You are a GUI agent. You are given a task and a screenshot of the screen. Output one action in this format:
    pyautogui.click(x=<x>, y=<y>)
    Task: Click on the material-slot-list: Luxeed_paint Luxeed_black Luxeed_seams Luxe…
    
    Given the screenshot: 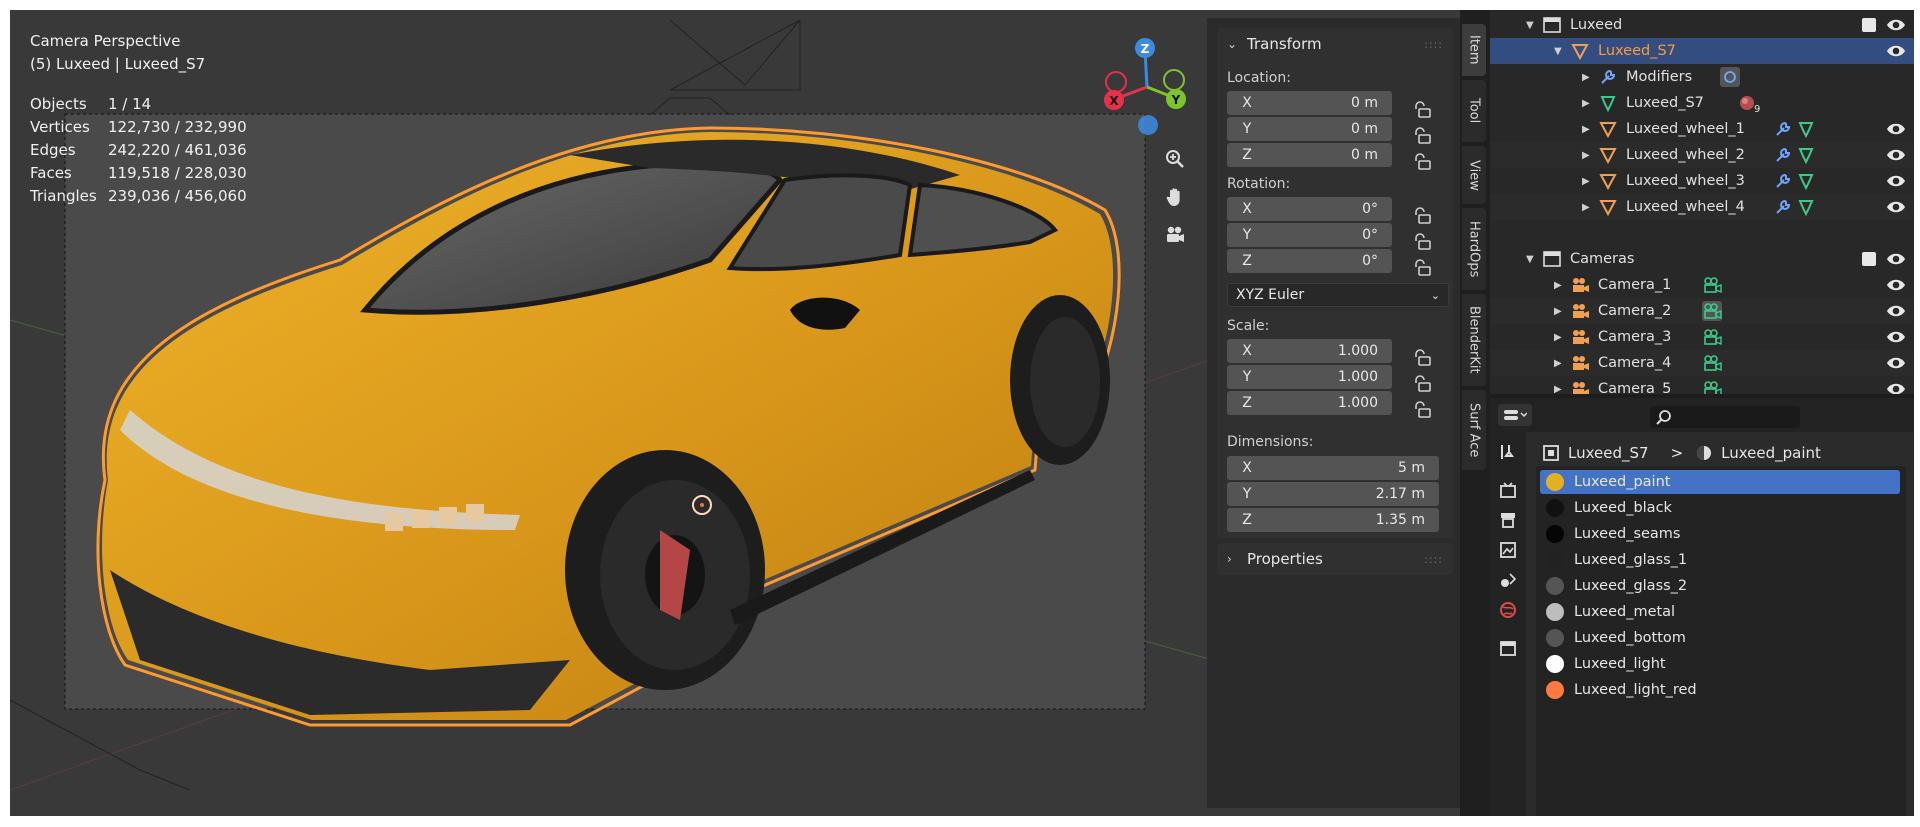 What is the action you would take?
    pyautogui.click(x=1721, y=641)
    